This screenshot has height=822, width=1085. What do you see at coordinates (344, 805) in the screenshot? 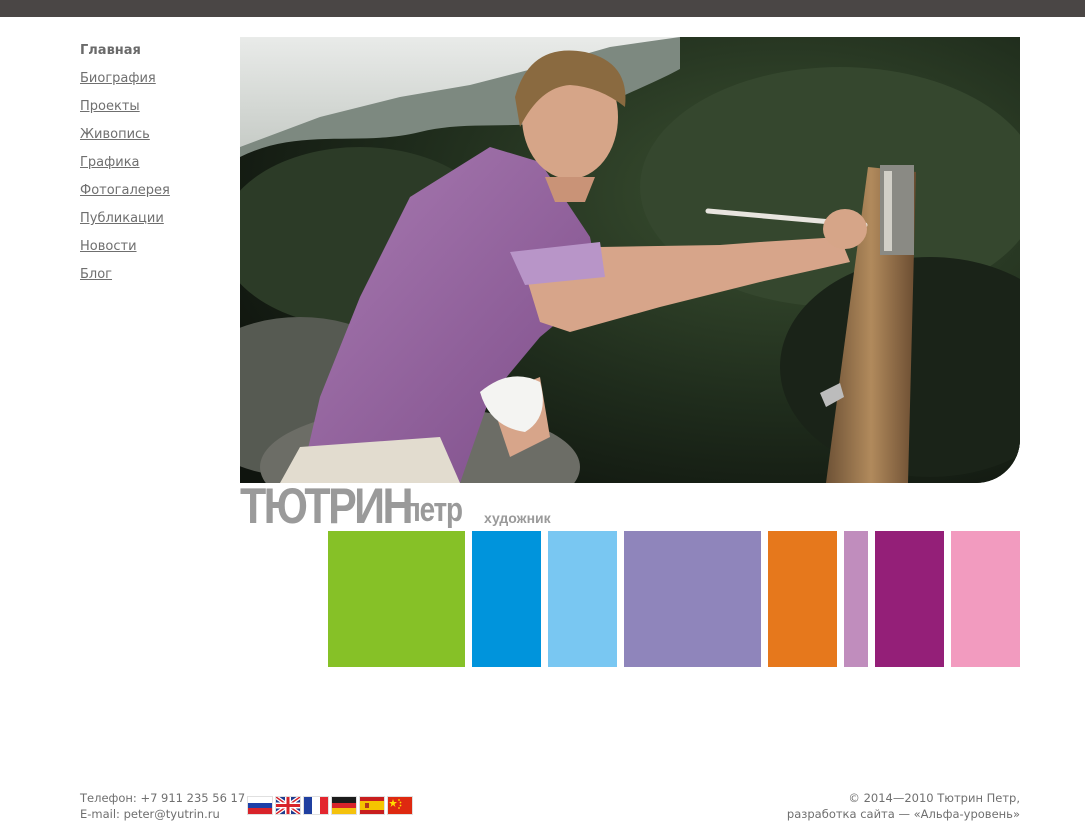
I see `germany-flag-icon` at bounding box center [344, 805].